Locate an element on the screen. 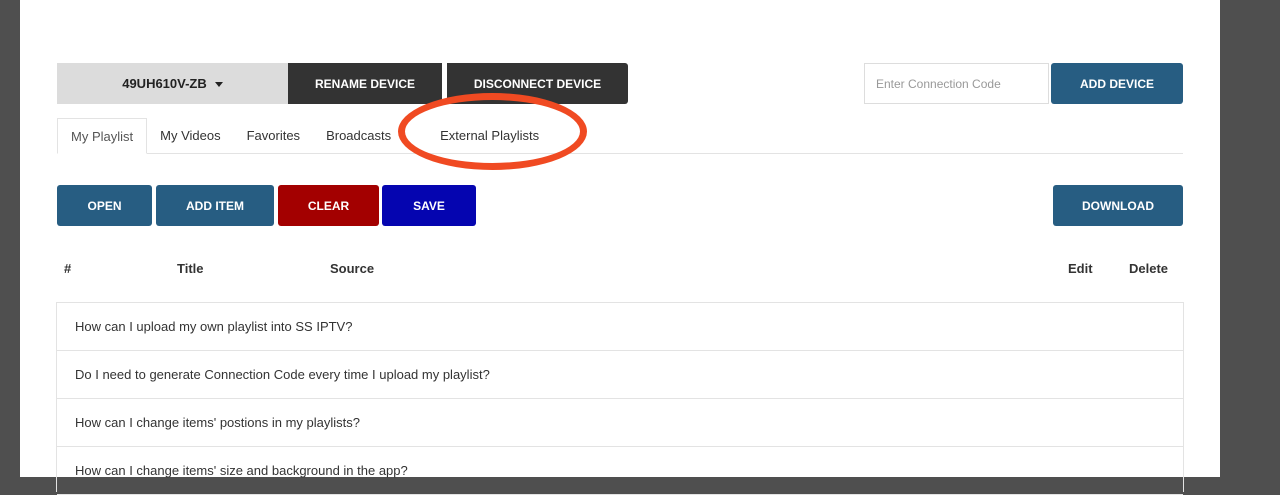 This screenshot has width=1280, height=495. download-button: DOWNLOAD is located at coordinates (1118, 205).